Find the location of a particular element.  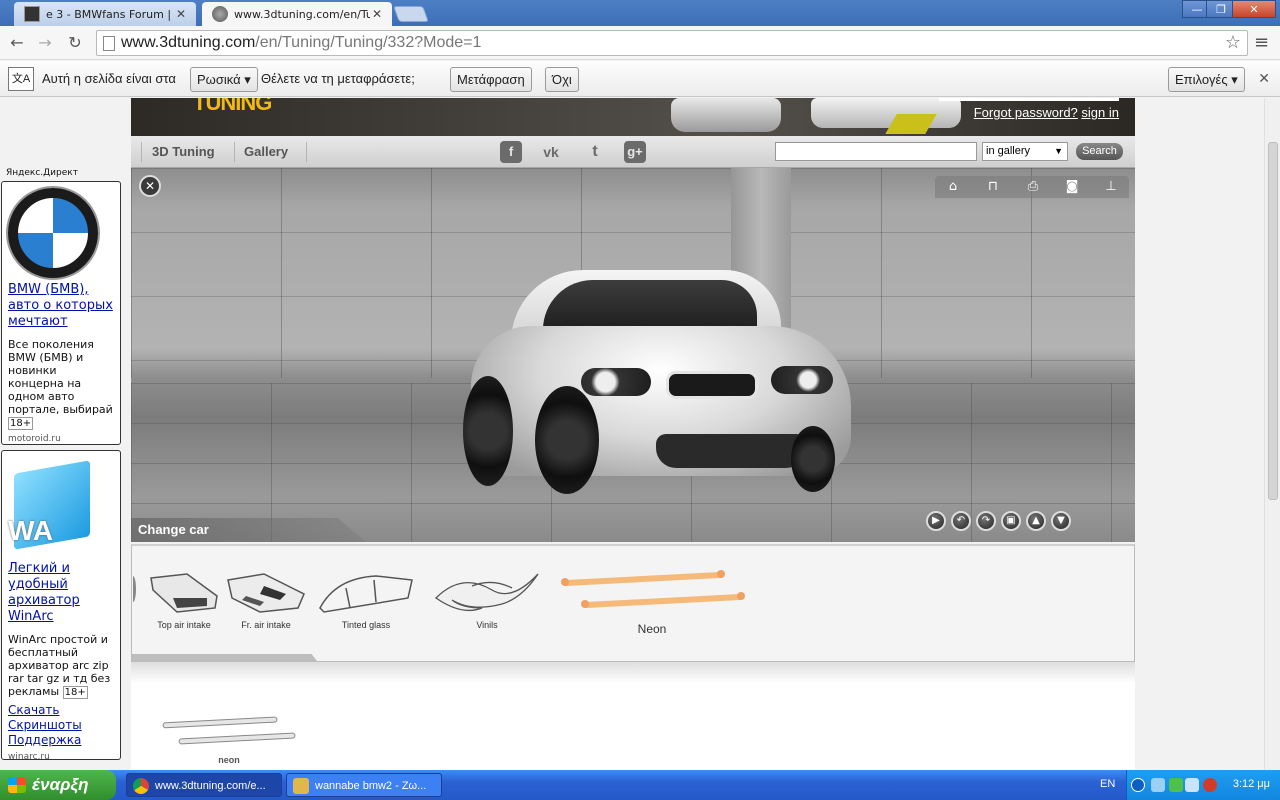

rotate-right-icon: ↷ is located at coordinates (986, 521).